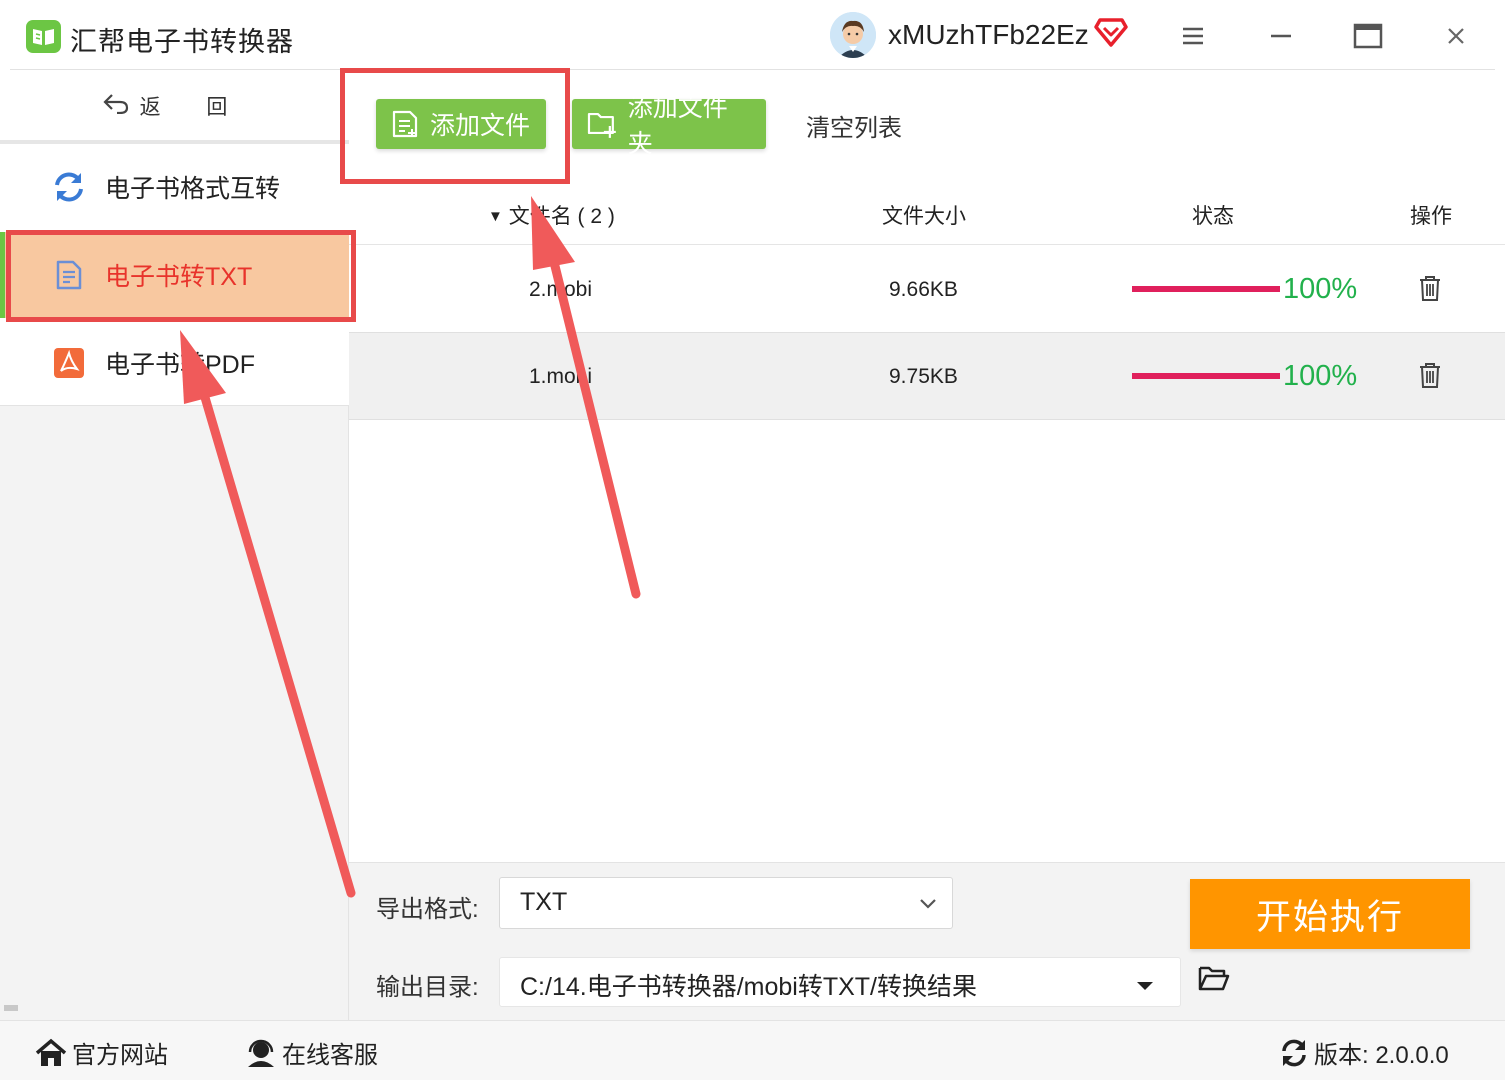 The height and width of the screenshot is (1080, 1505). What do you see at coordinates (1368, 36) in the screenshot?
I see `maximize-icon` at bounding box center [1368, 36].